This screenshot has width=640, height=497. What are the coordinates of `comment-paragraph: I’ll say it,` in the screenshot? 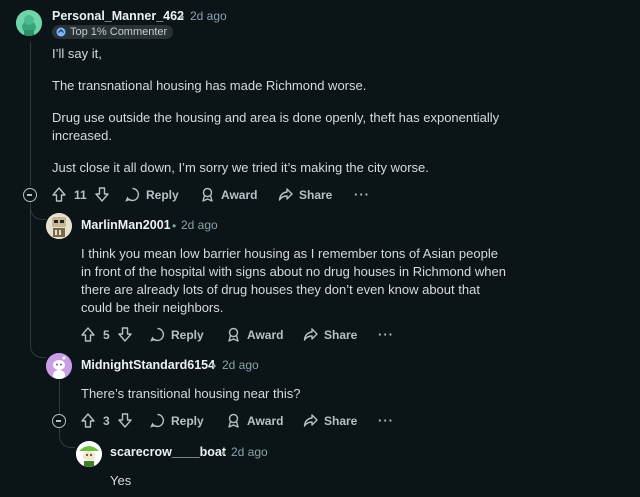 It's located at (77, 53).